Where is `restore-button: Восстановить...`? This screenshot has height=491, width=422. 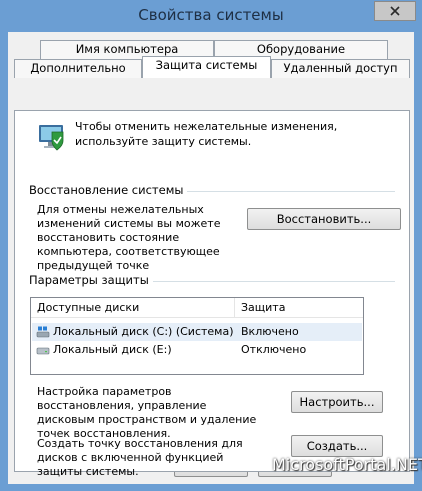
restore-button: Восстановить... is located at coordinates (324, 219).